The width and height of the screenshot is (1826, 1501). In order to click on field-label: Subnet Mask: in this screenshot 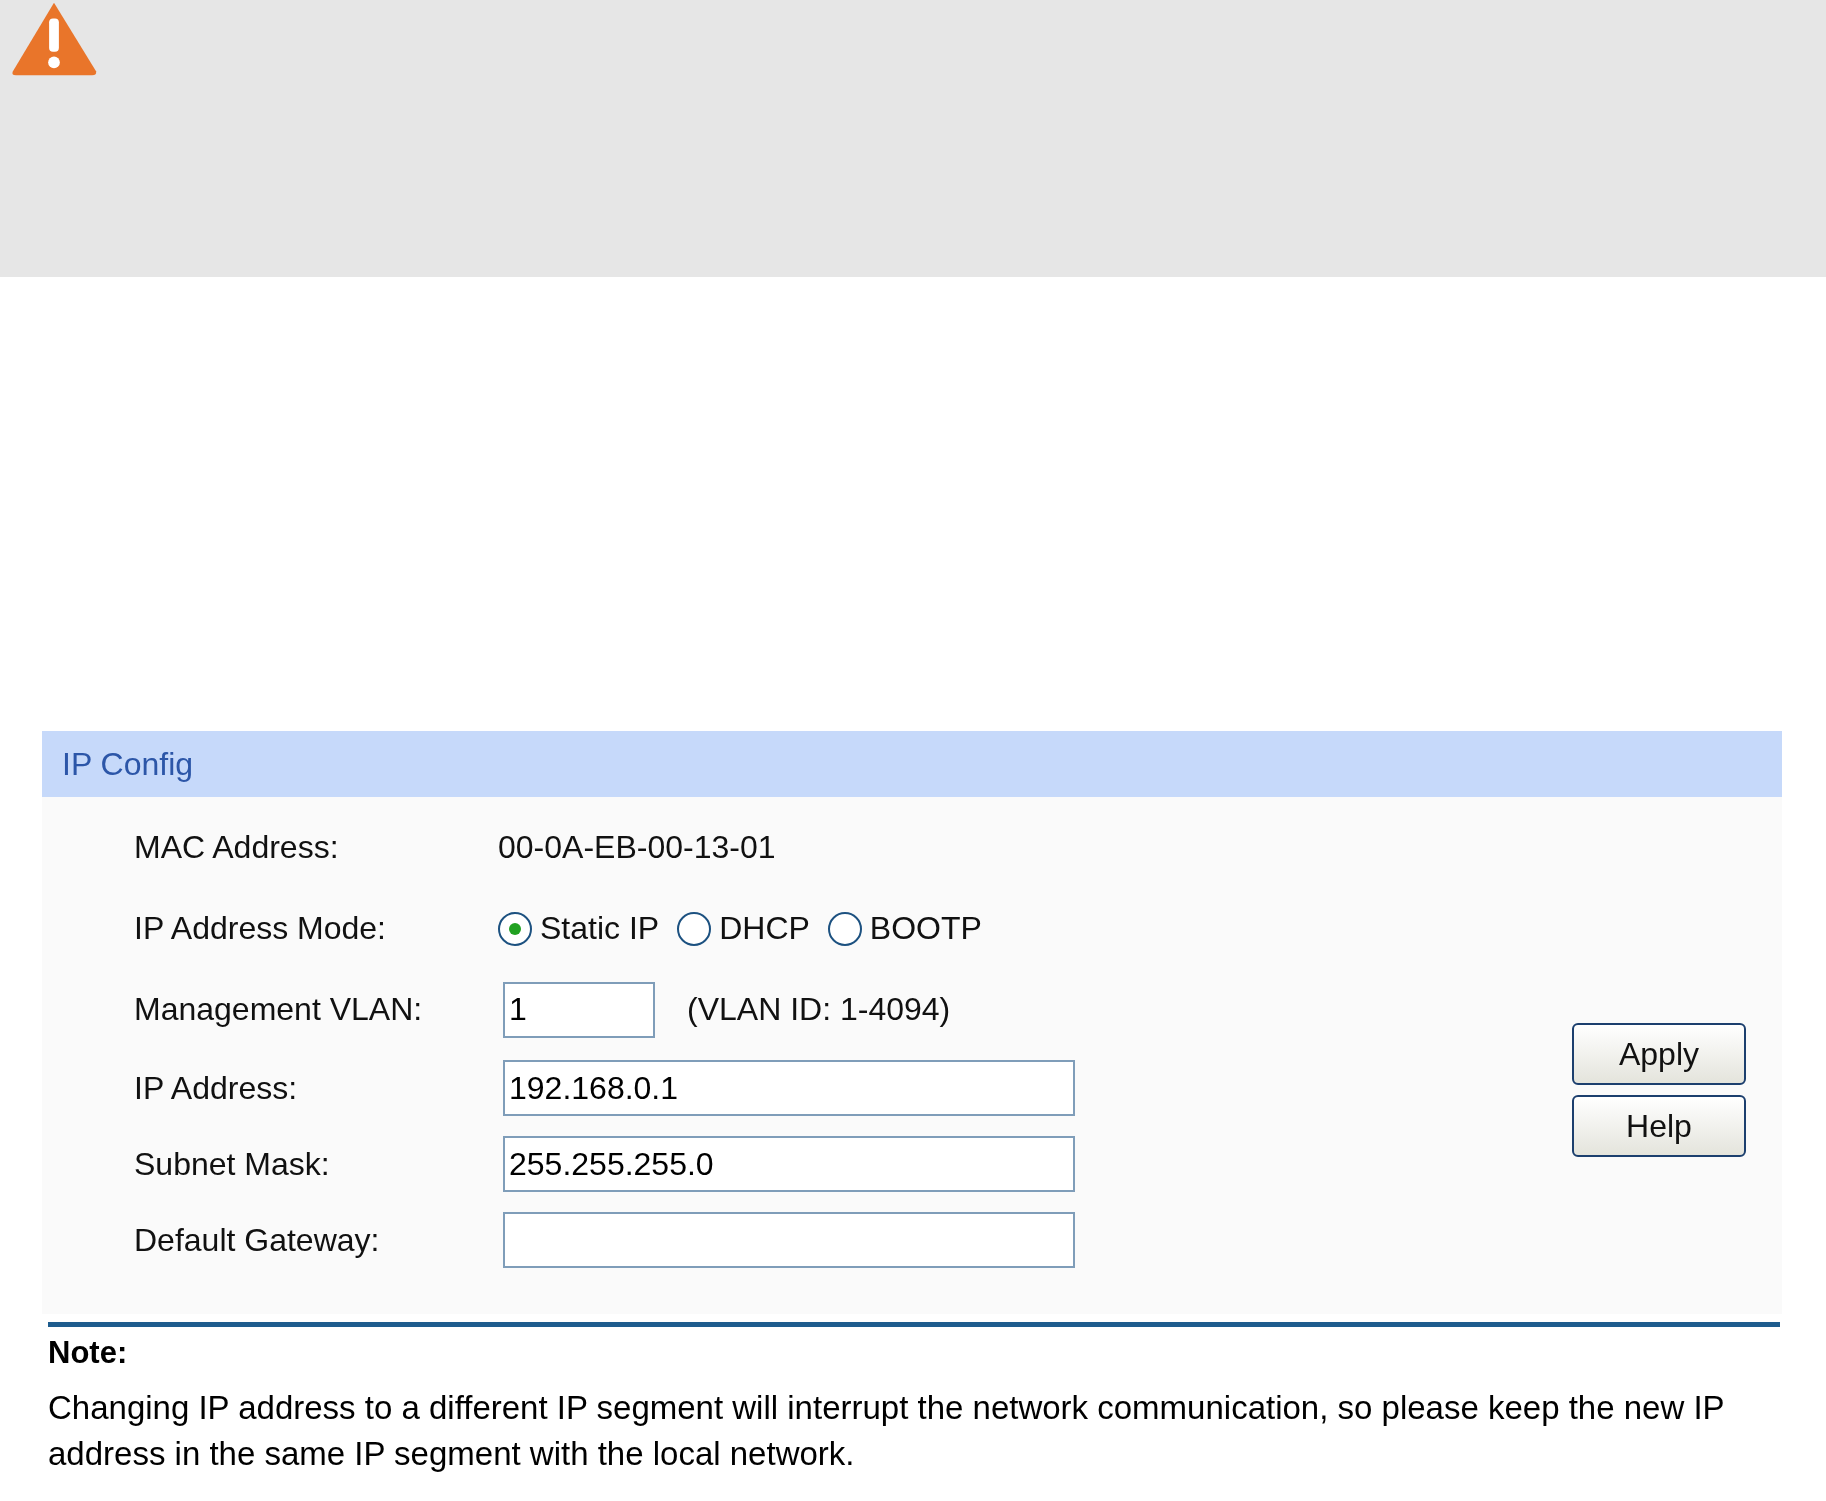, I will do `click(232, 1164)`.